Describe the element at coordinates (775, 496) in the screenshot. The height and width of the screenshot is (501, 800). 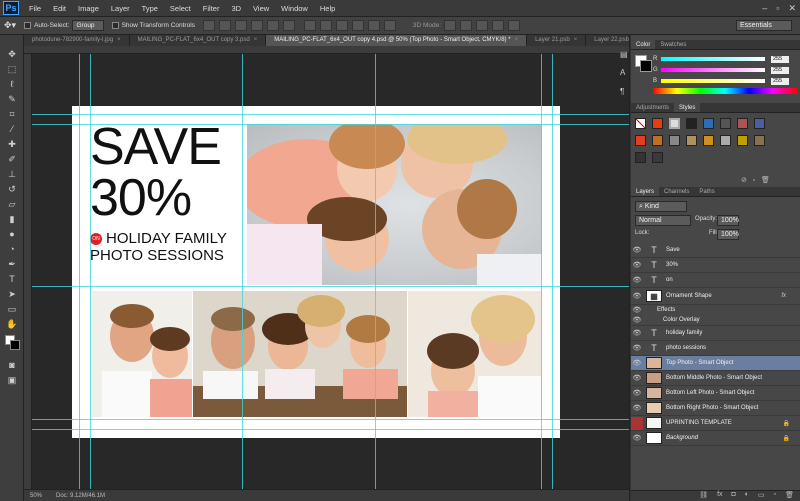
I see `new-layer-icon: ▫` at that location.